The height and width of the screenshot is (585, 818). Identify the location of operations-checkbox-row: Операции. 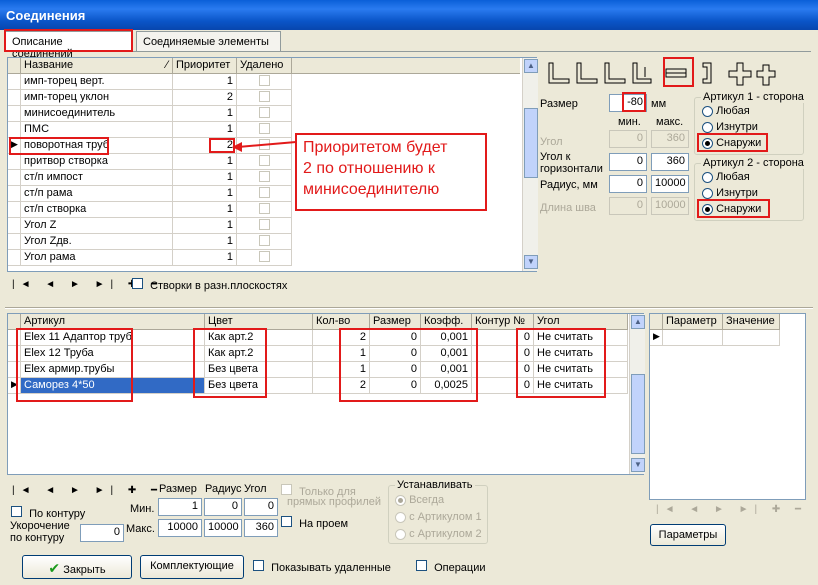
(451, 567).